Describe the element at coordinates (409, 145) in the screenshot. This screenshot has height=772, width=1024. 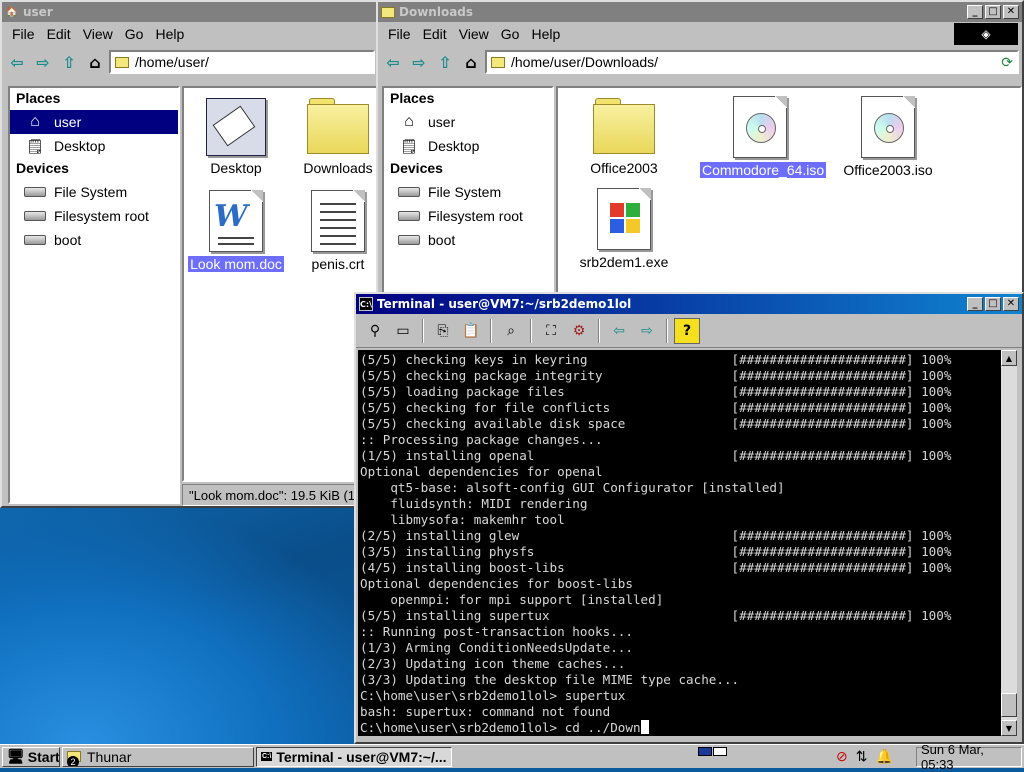
I see `desktop-icon: 🗒` at that location.